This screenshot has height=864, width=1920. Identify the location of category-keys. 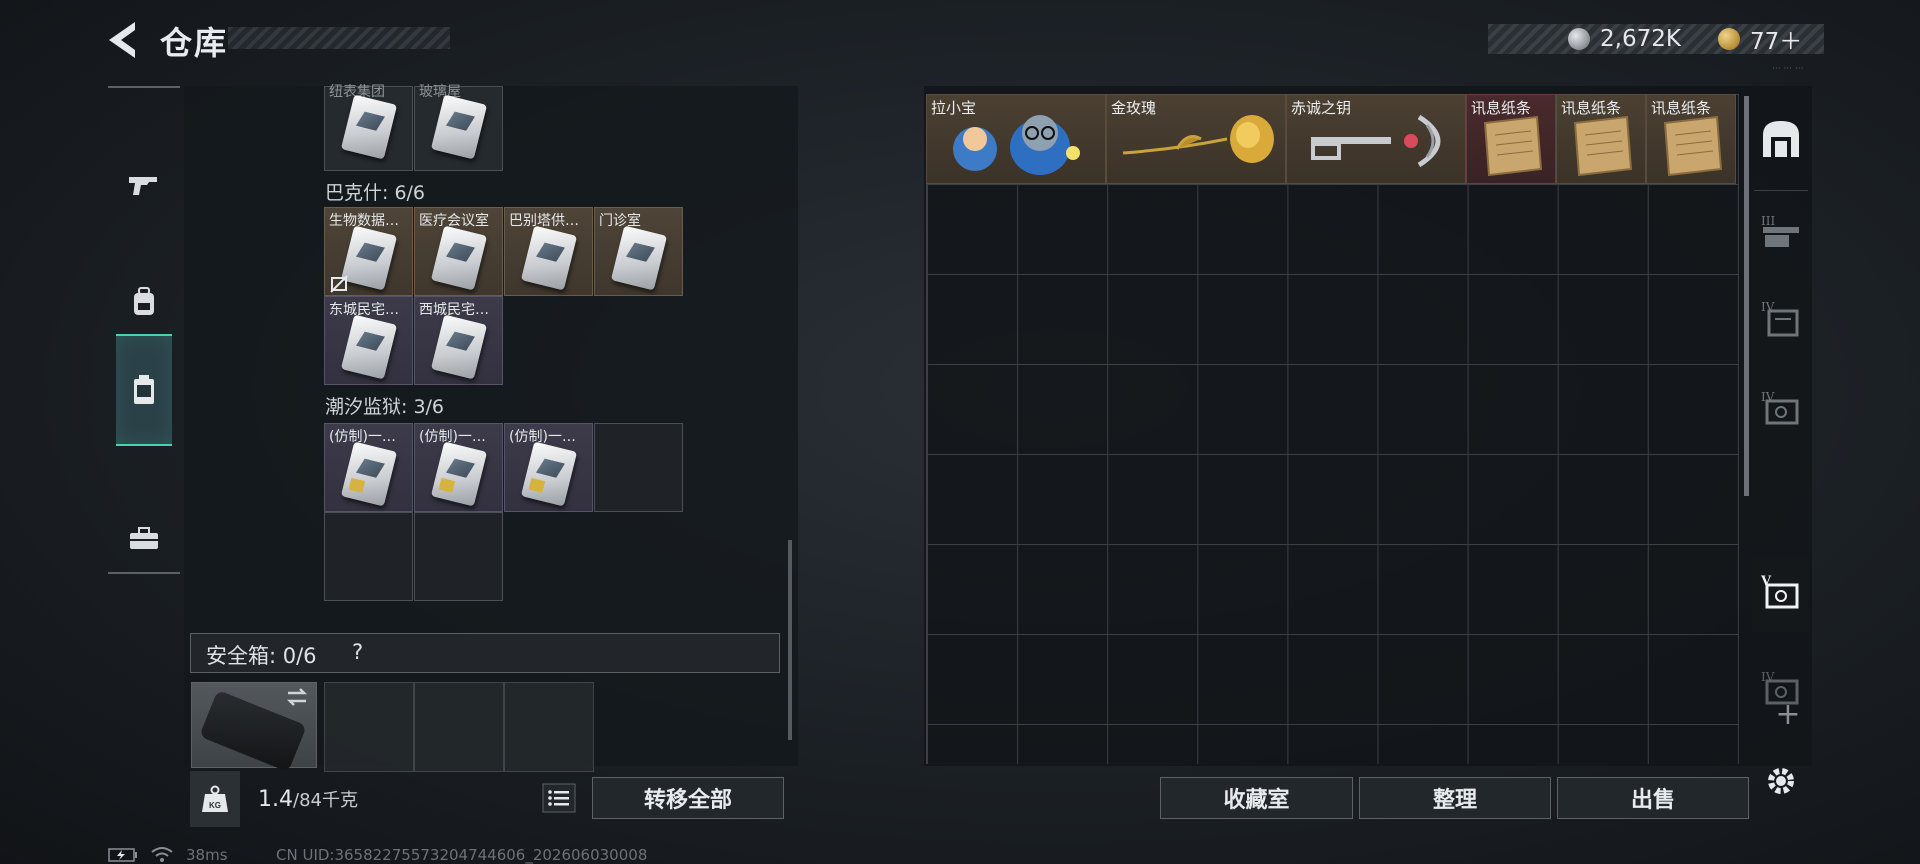
(144, 390).